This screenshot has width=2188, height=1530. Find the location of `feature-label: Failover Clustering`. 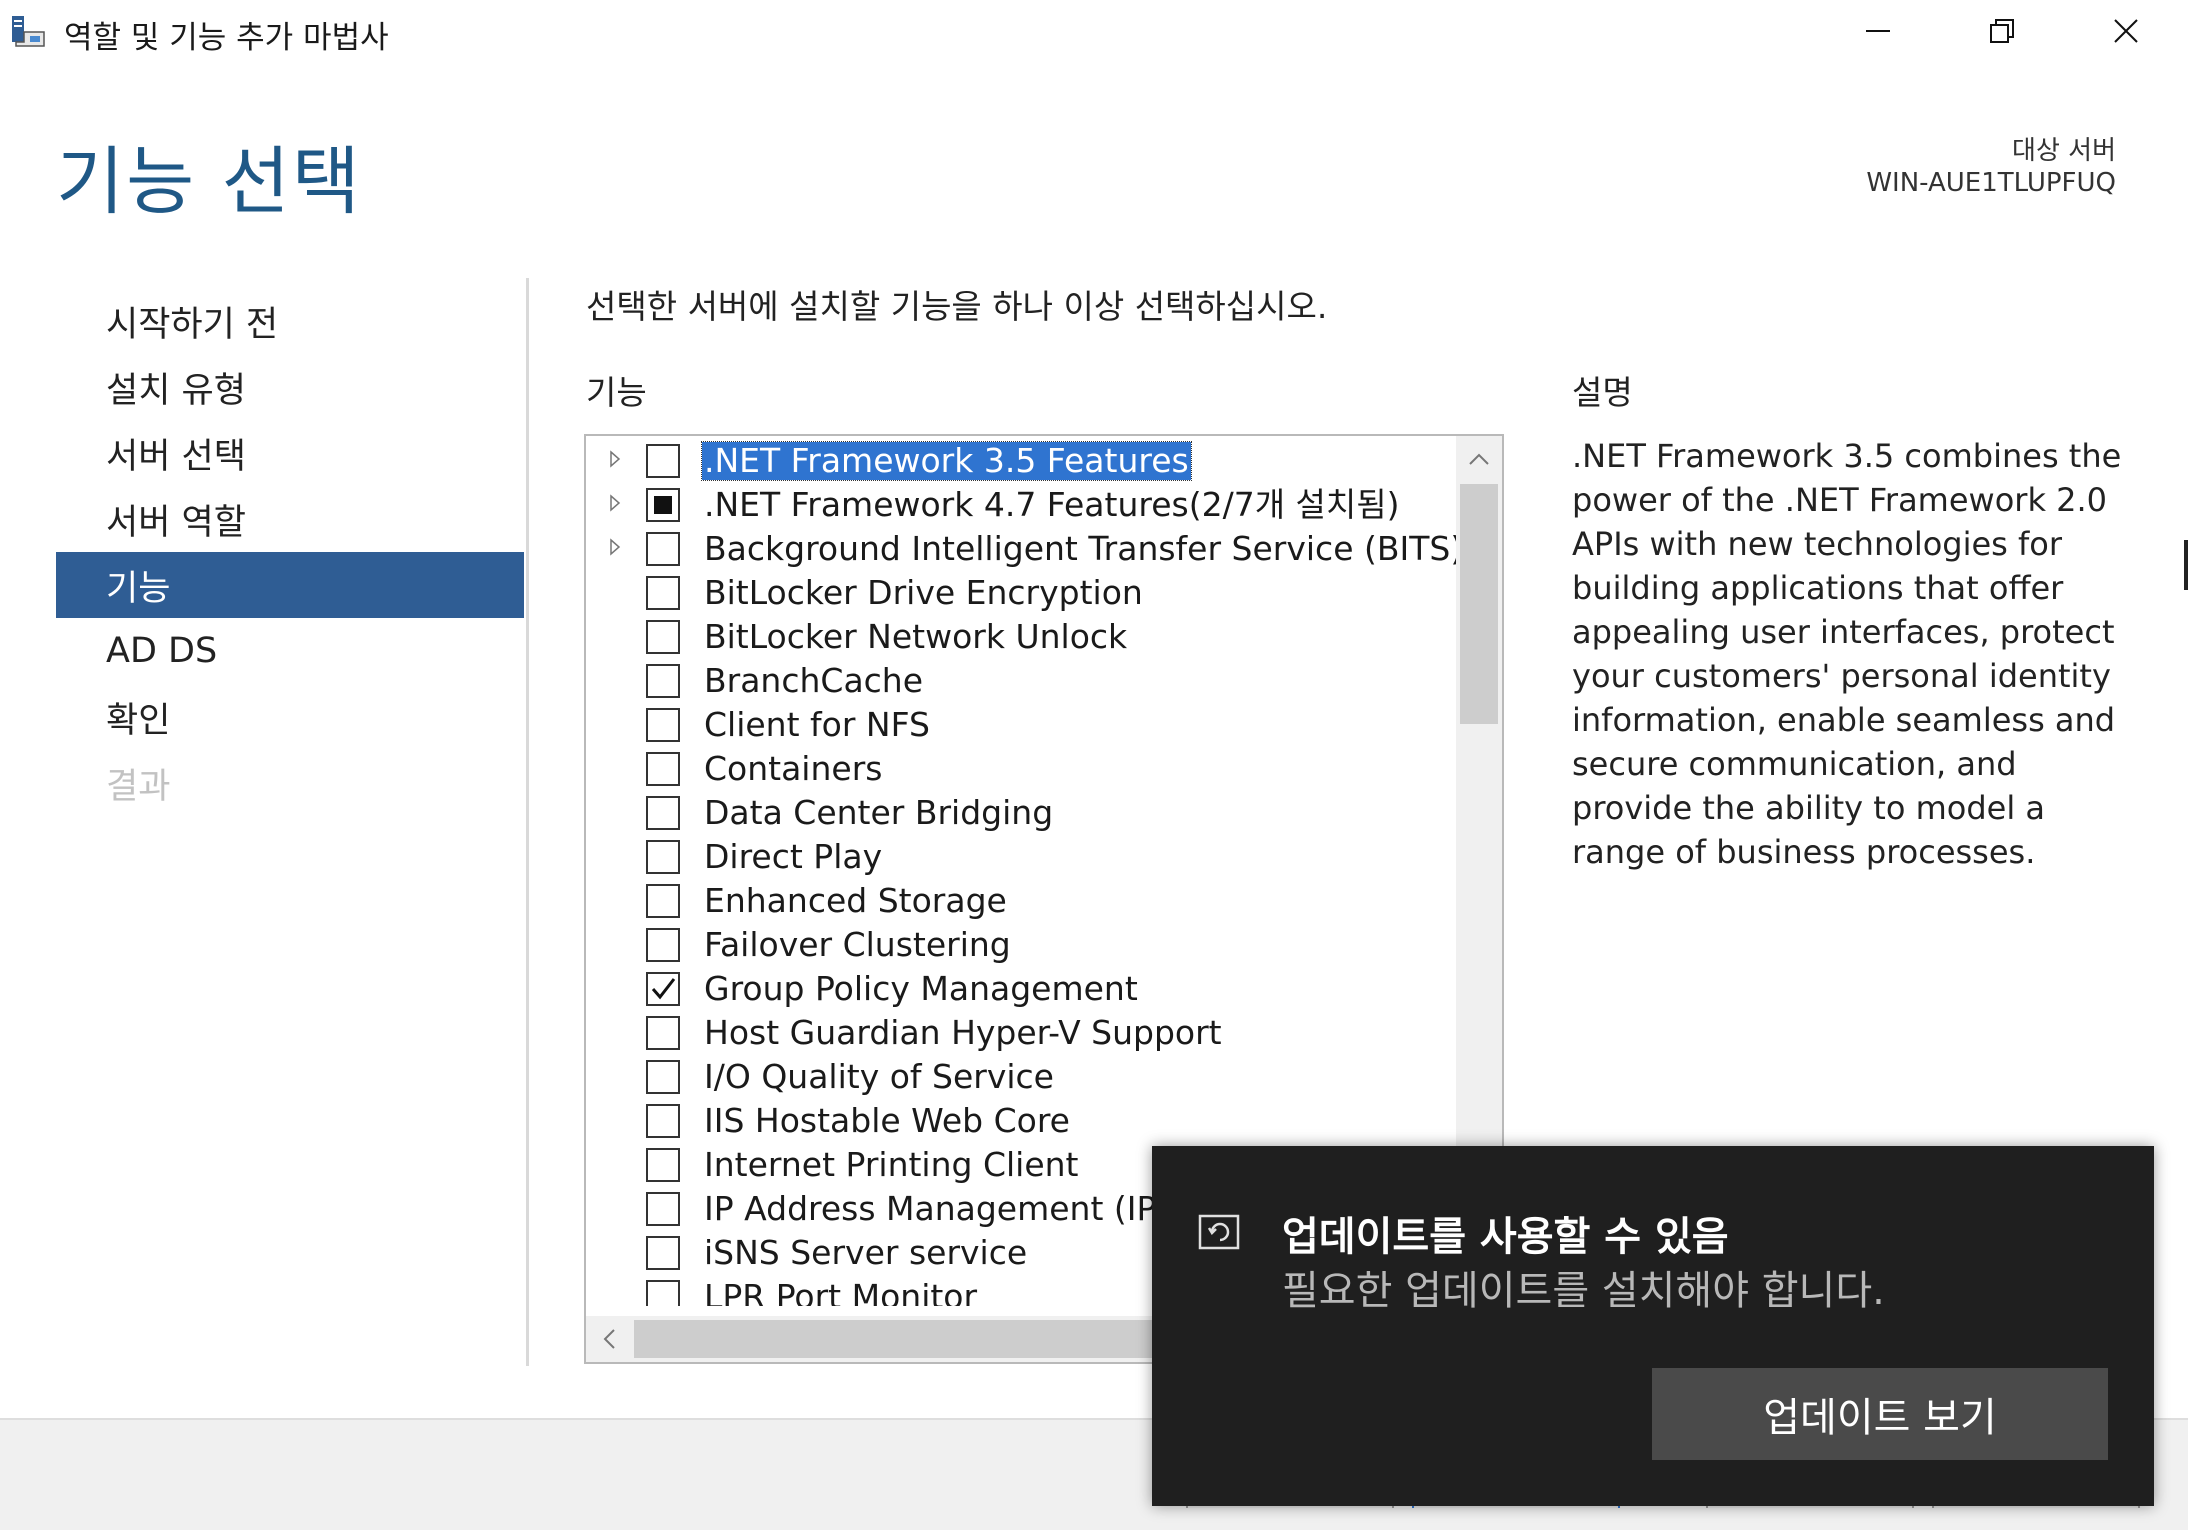

feature-label: Failover Clustering is located at coordinates (857, 944).